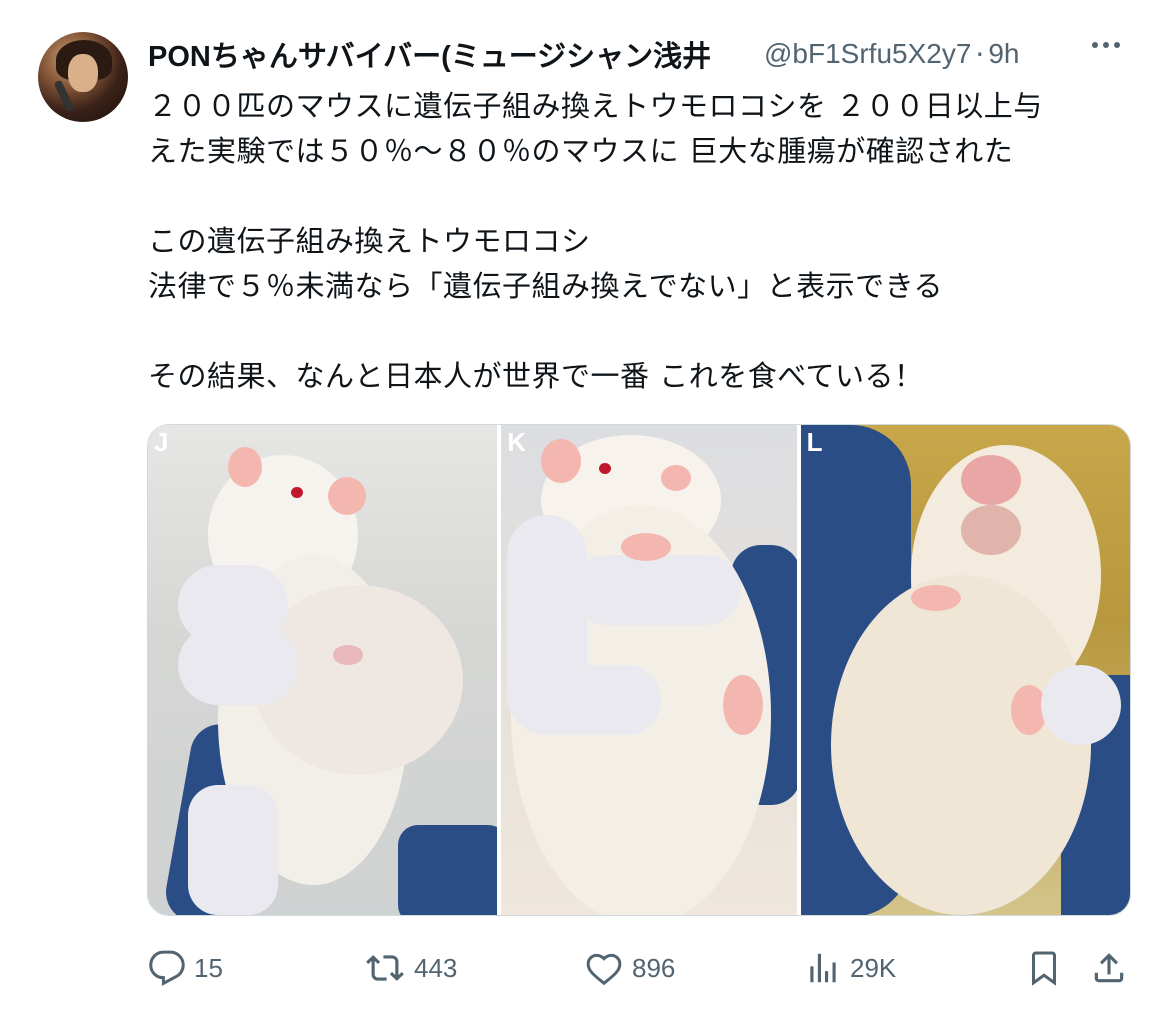 This screenshot has width=1170, height=1020. Describe the element at coordinates (452, 54) in the screenshot. I see `display-name: PONちゃんサバイバー(ミュージシャン浅井` at that location.